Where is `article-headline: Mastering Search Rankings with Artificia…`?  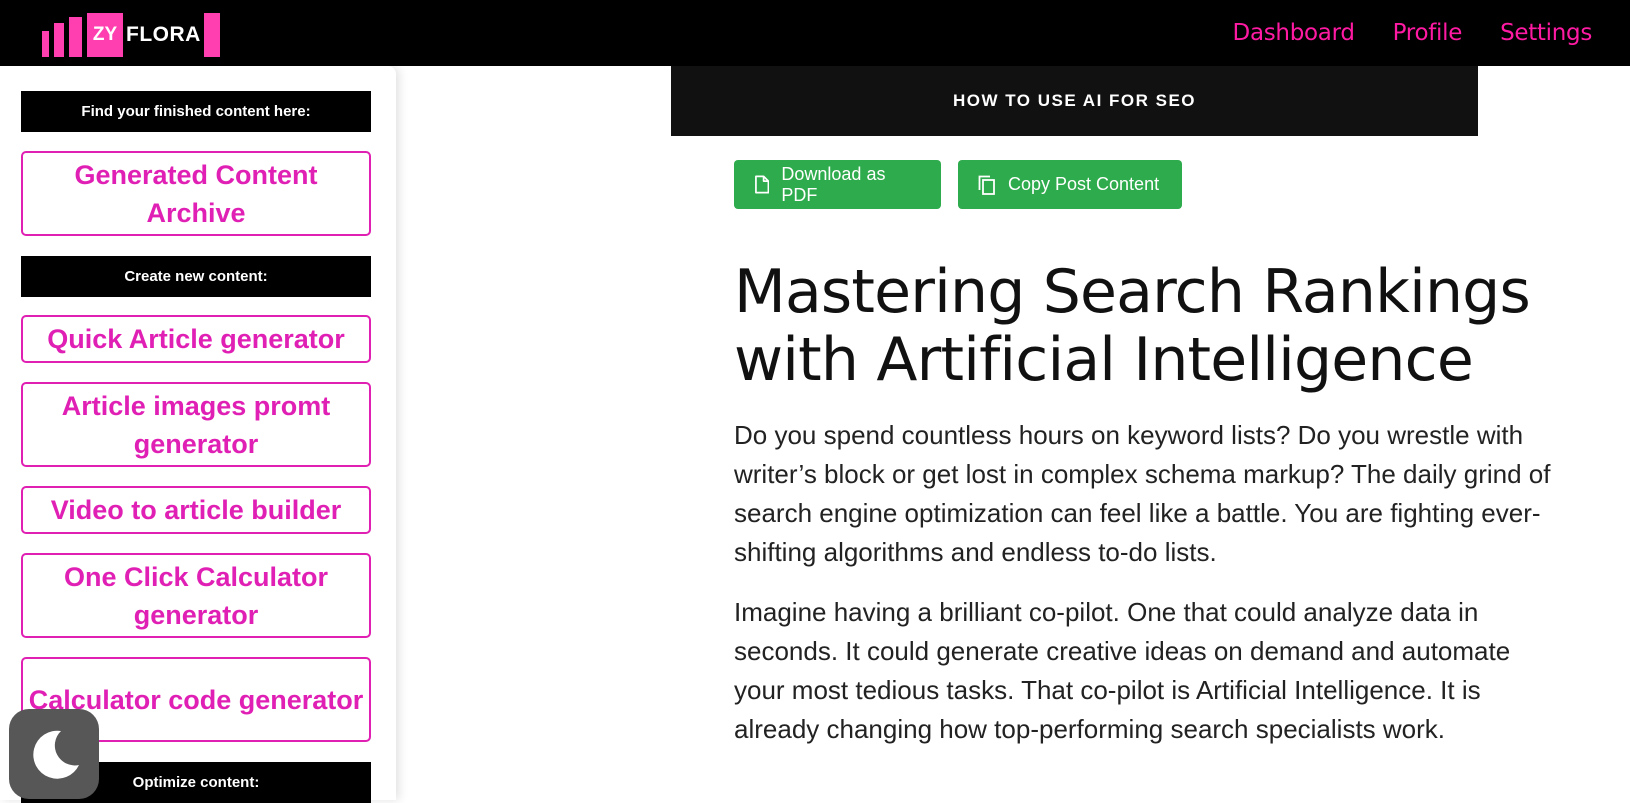 article-headline: Mastering Search Rankings with Artificia… is located at coordinates (1132, 326).